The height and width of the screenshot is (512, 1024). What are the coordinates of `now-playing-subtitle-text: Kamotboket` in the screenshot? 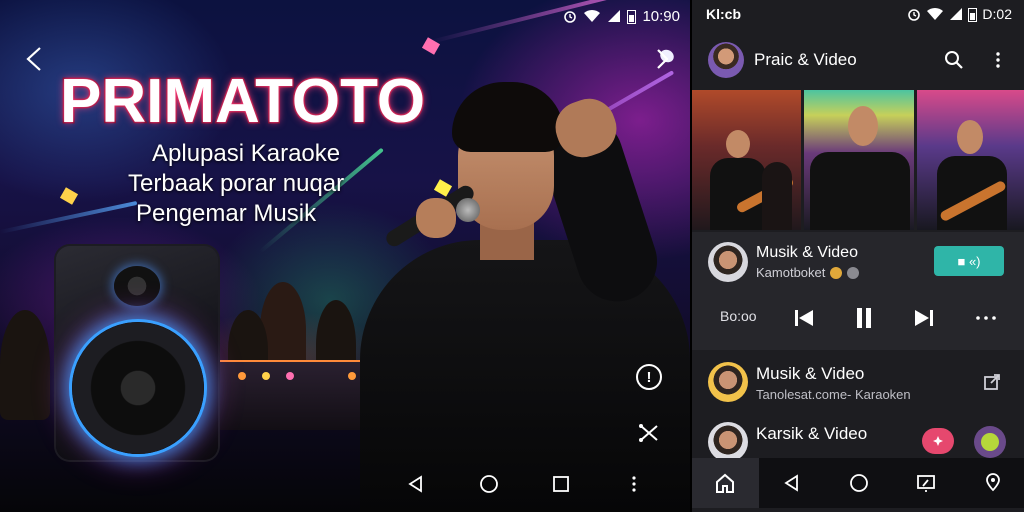 It's located at (791, 272).